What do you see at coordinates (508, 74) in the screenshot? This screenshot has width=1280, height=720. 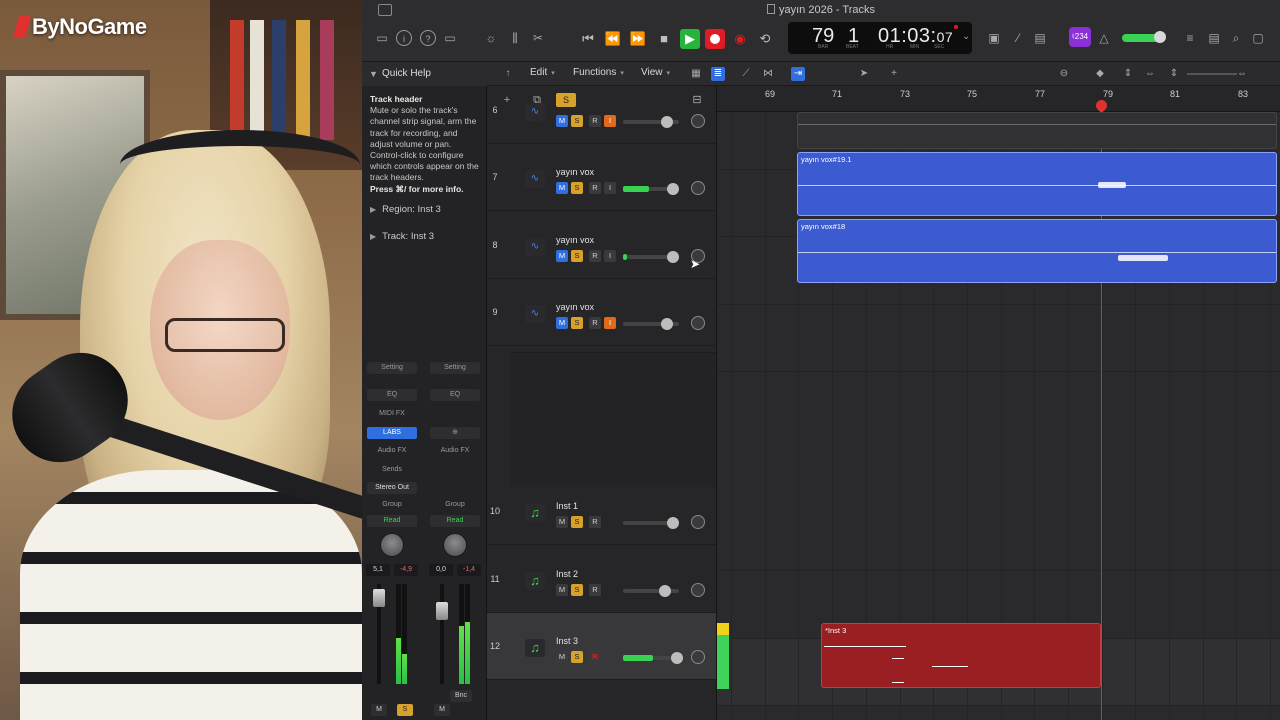 I see `back-arrow-icon: ↑` at bounding box center [508, 74].